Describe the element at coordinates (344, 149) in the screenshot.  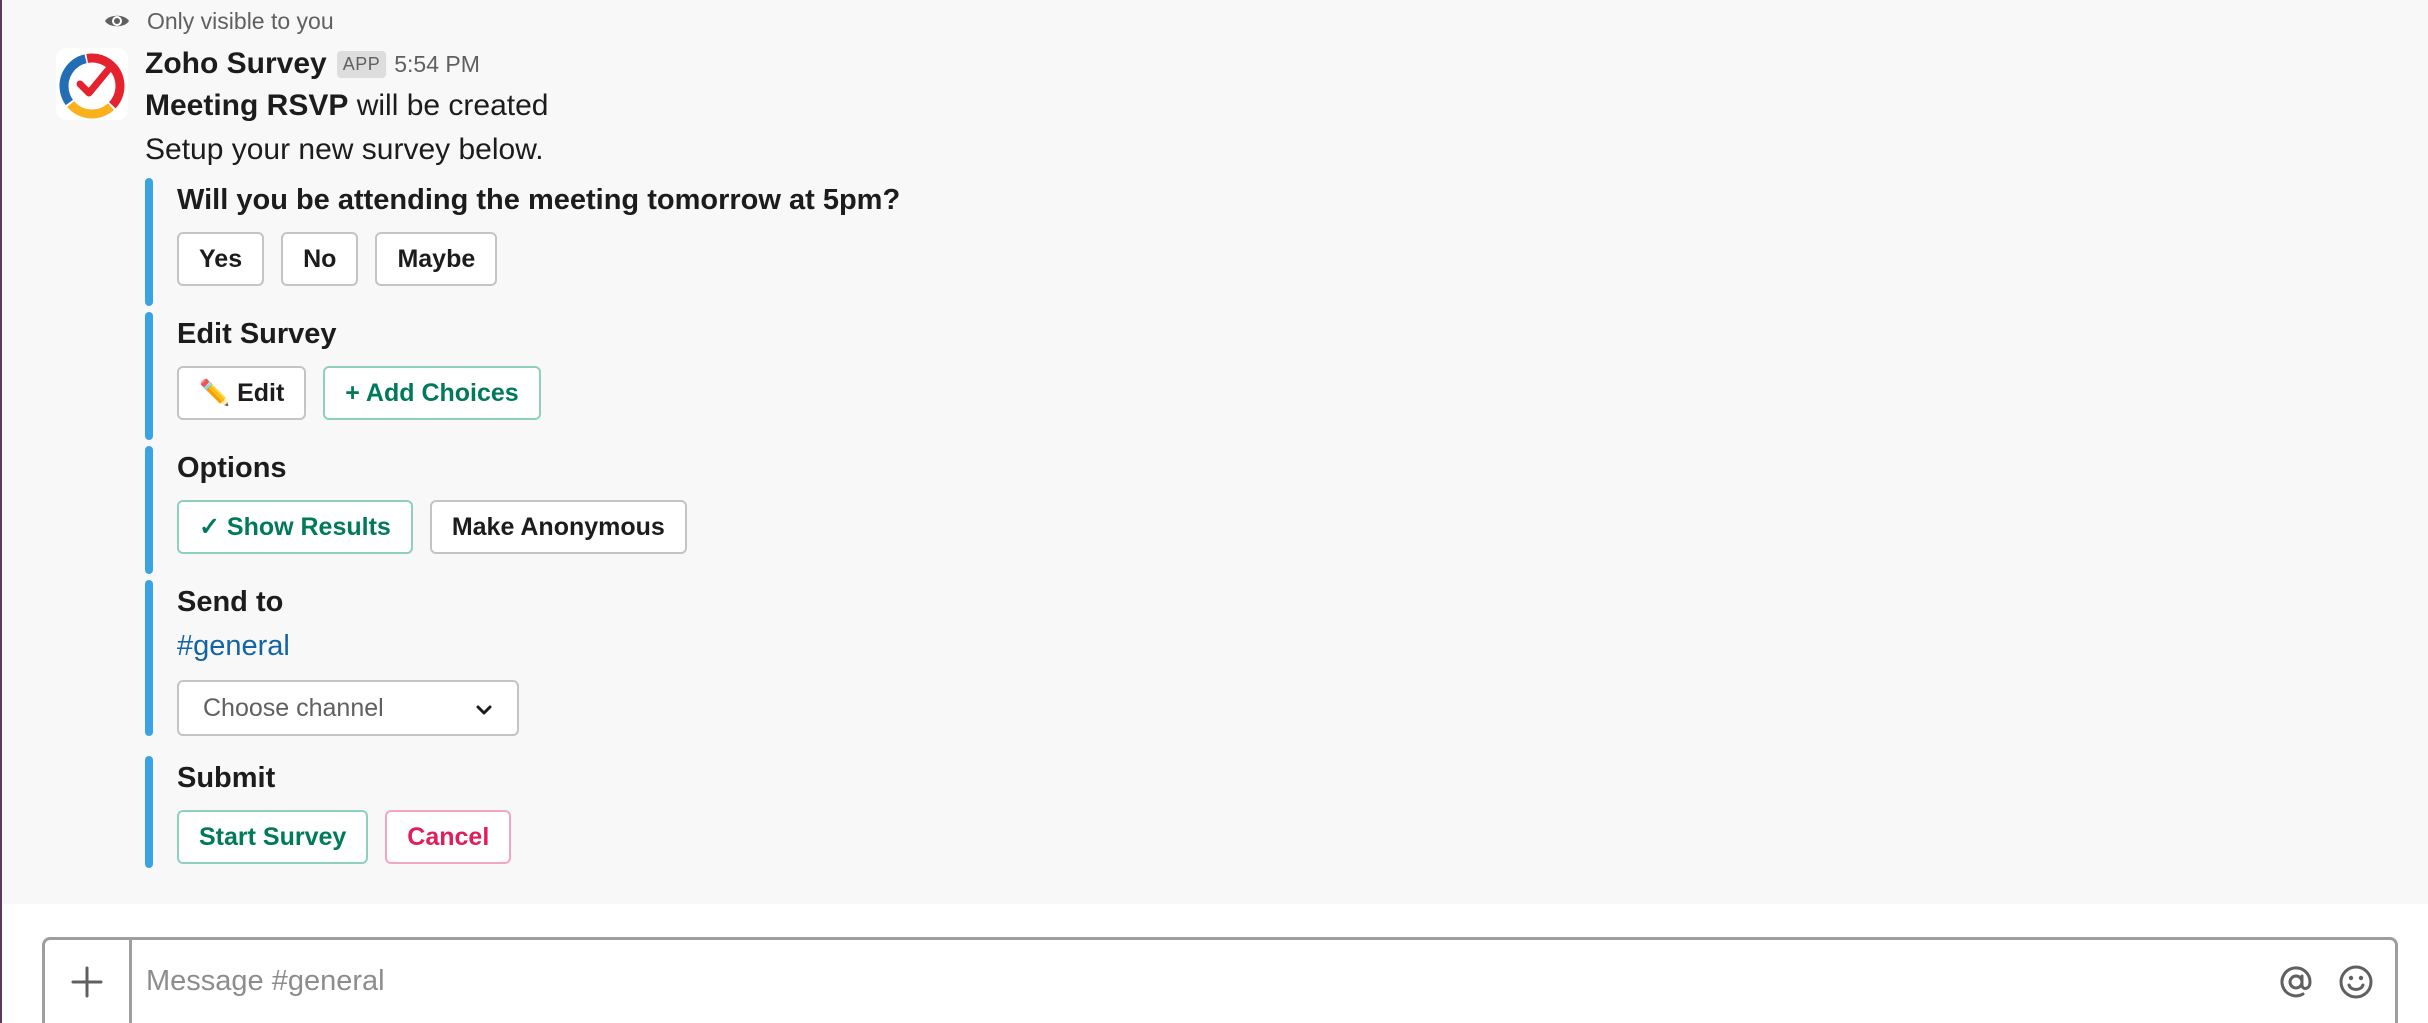
I see `message-subtitle: Setup your new survey below.` at that location.